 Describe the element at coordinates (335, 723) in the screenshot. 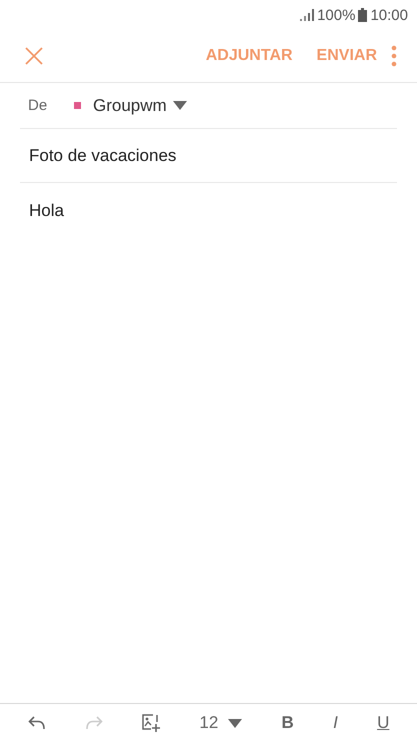

I see `format-button: I` at that location.